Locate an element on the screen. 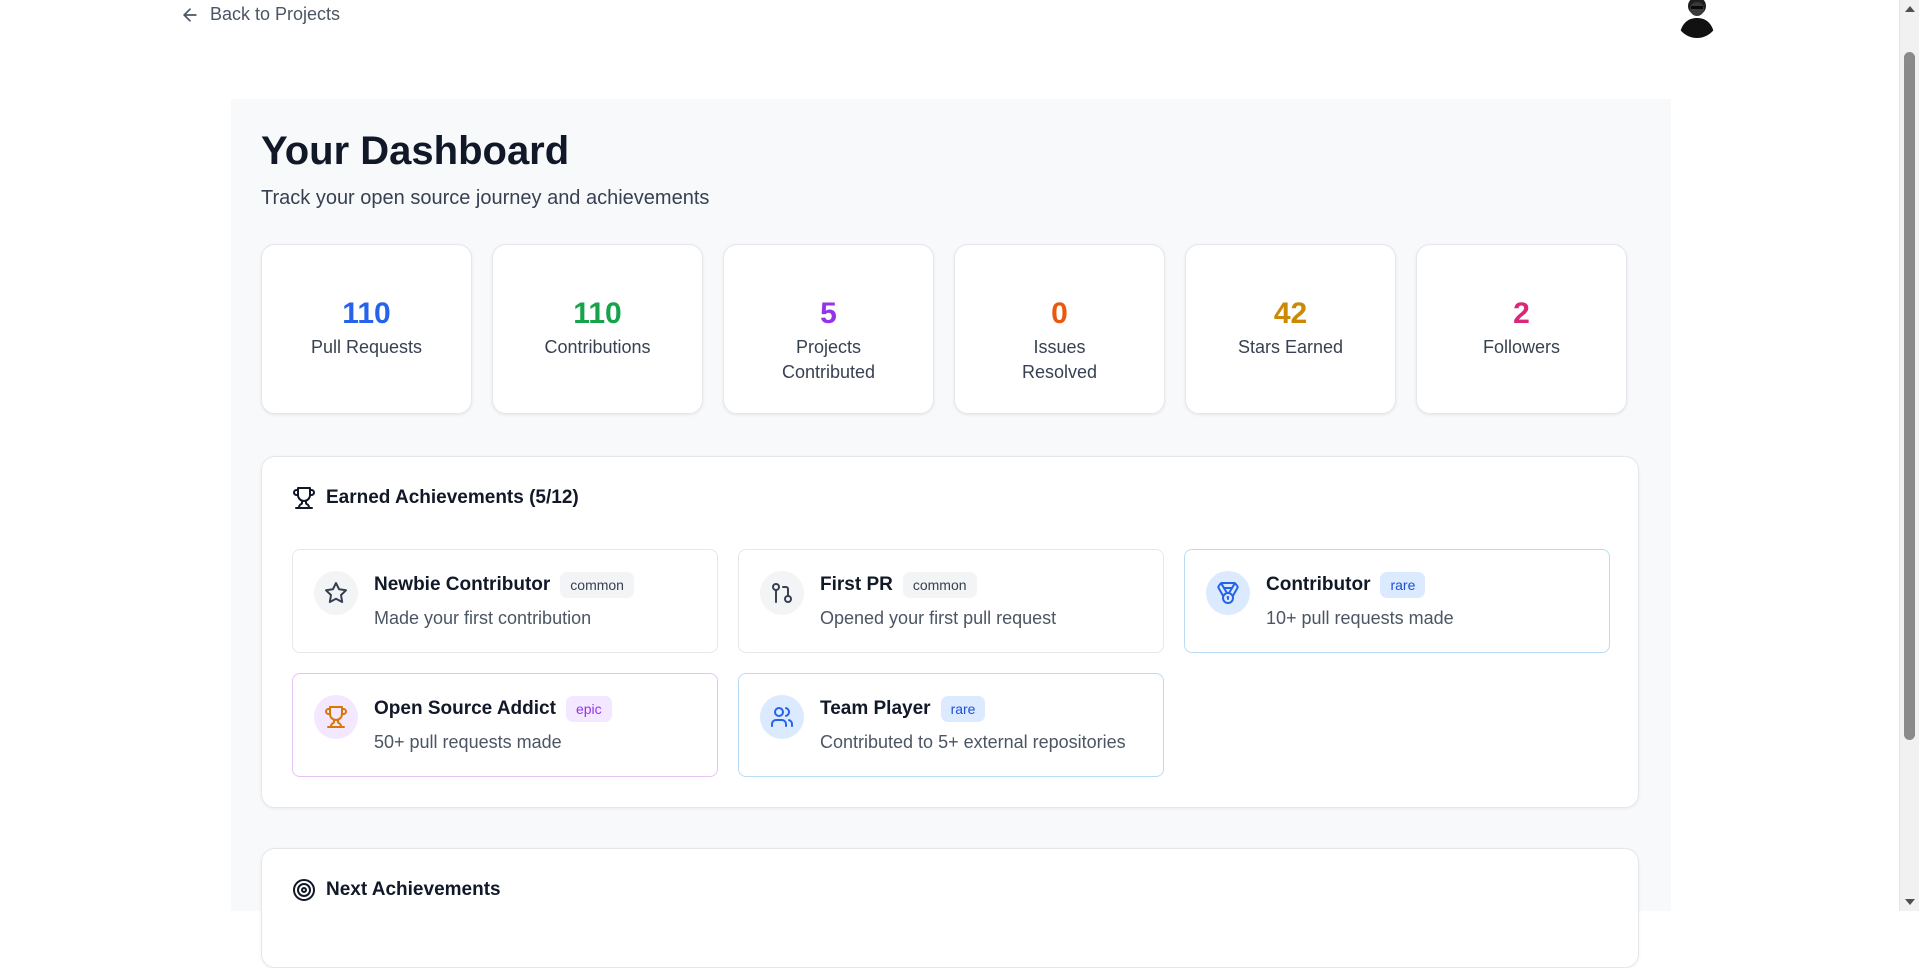  achievement-description: 50+ pull requests made is located at coordinates (468, 742).